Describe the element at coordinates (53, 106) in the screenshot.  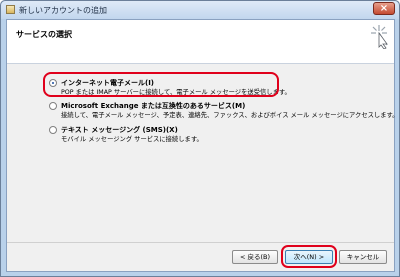
I see `radio-exchange` at that location.